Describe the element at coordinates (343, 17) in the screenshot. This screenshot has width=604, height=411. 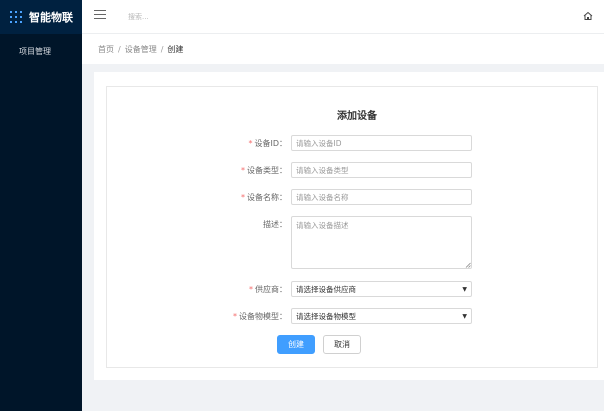
I see `top-header` at that location.